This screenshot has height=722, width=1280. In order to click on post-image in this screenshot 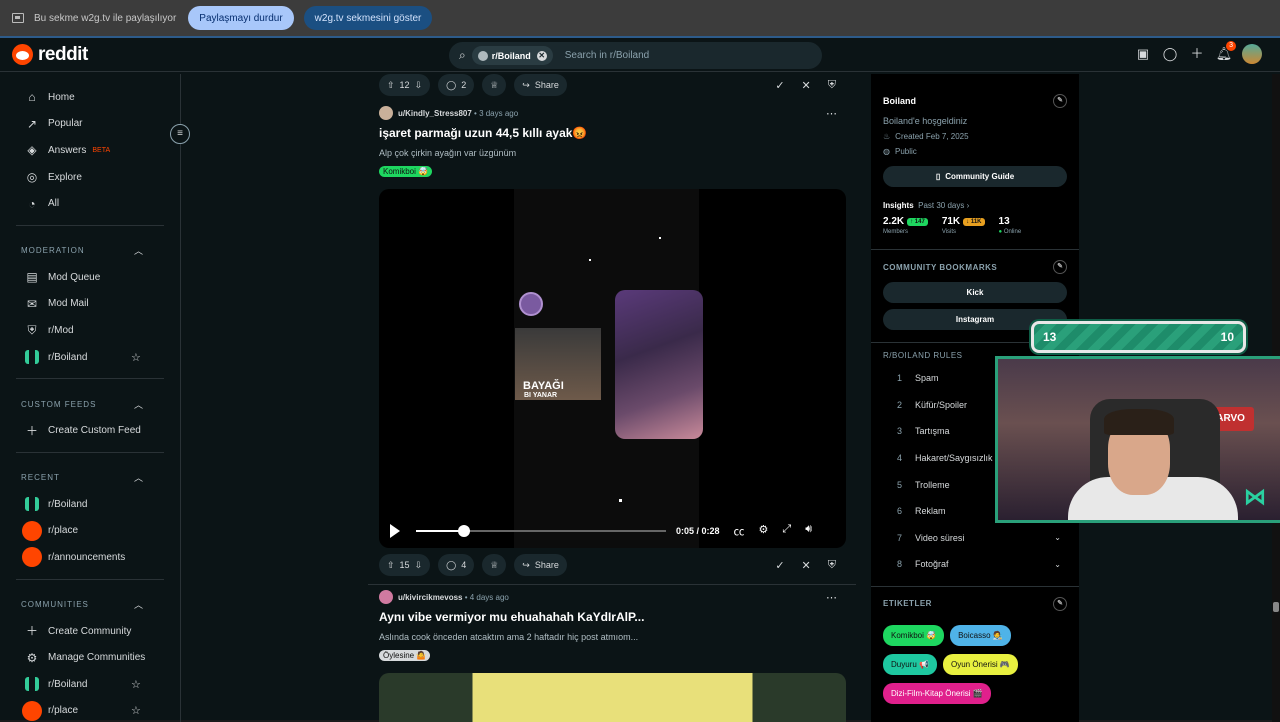, I will do `click(612, 697)`.